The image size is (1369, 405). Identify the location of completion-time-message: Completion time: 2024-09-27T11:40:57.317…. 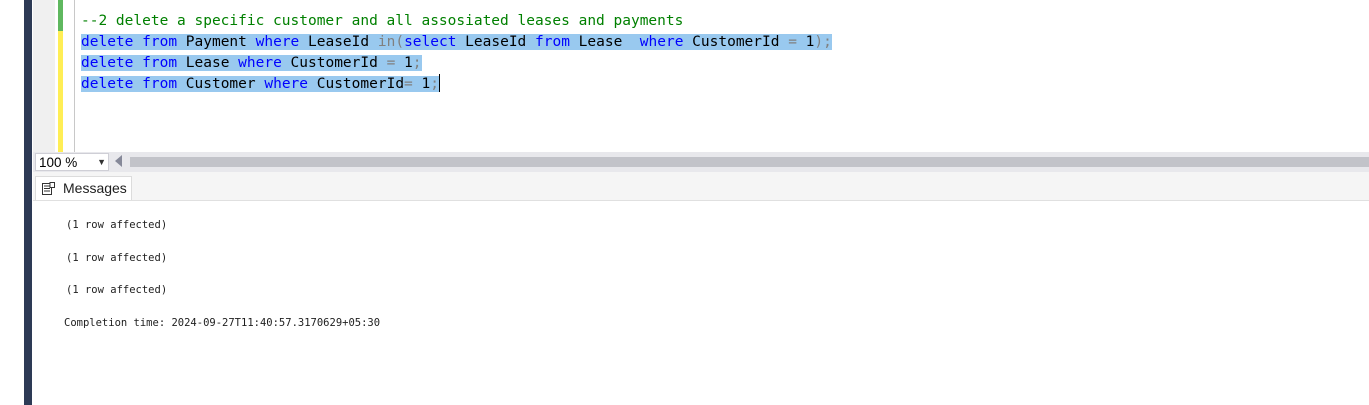
(222, 323).